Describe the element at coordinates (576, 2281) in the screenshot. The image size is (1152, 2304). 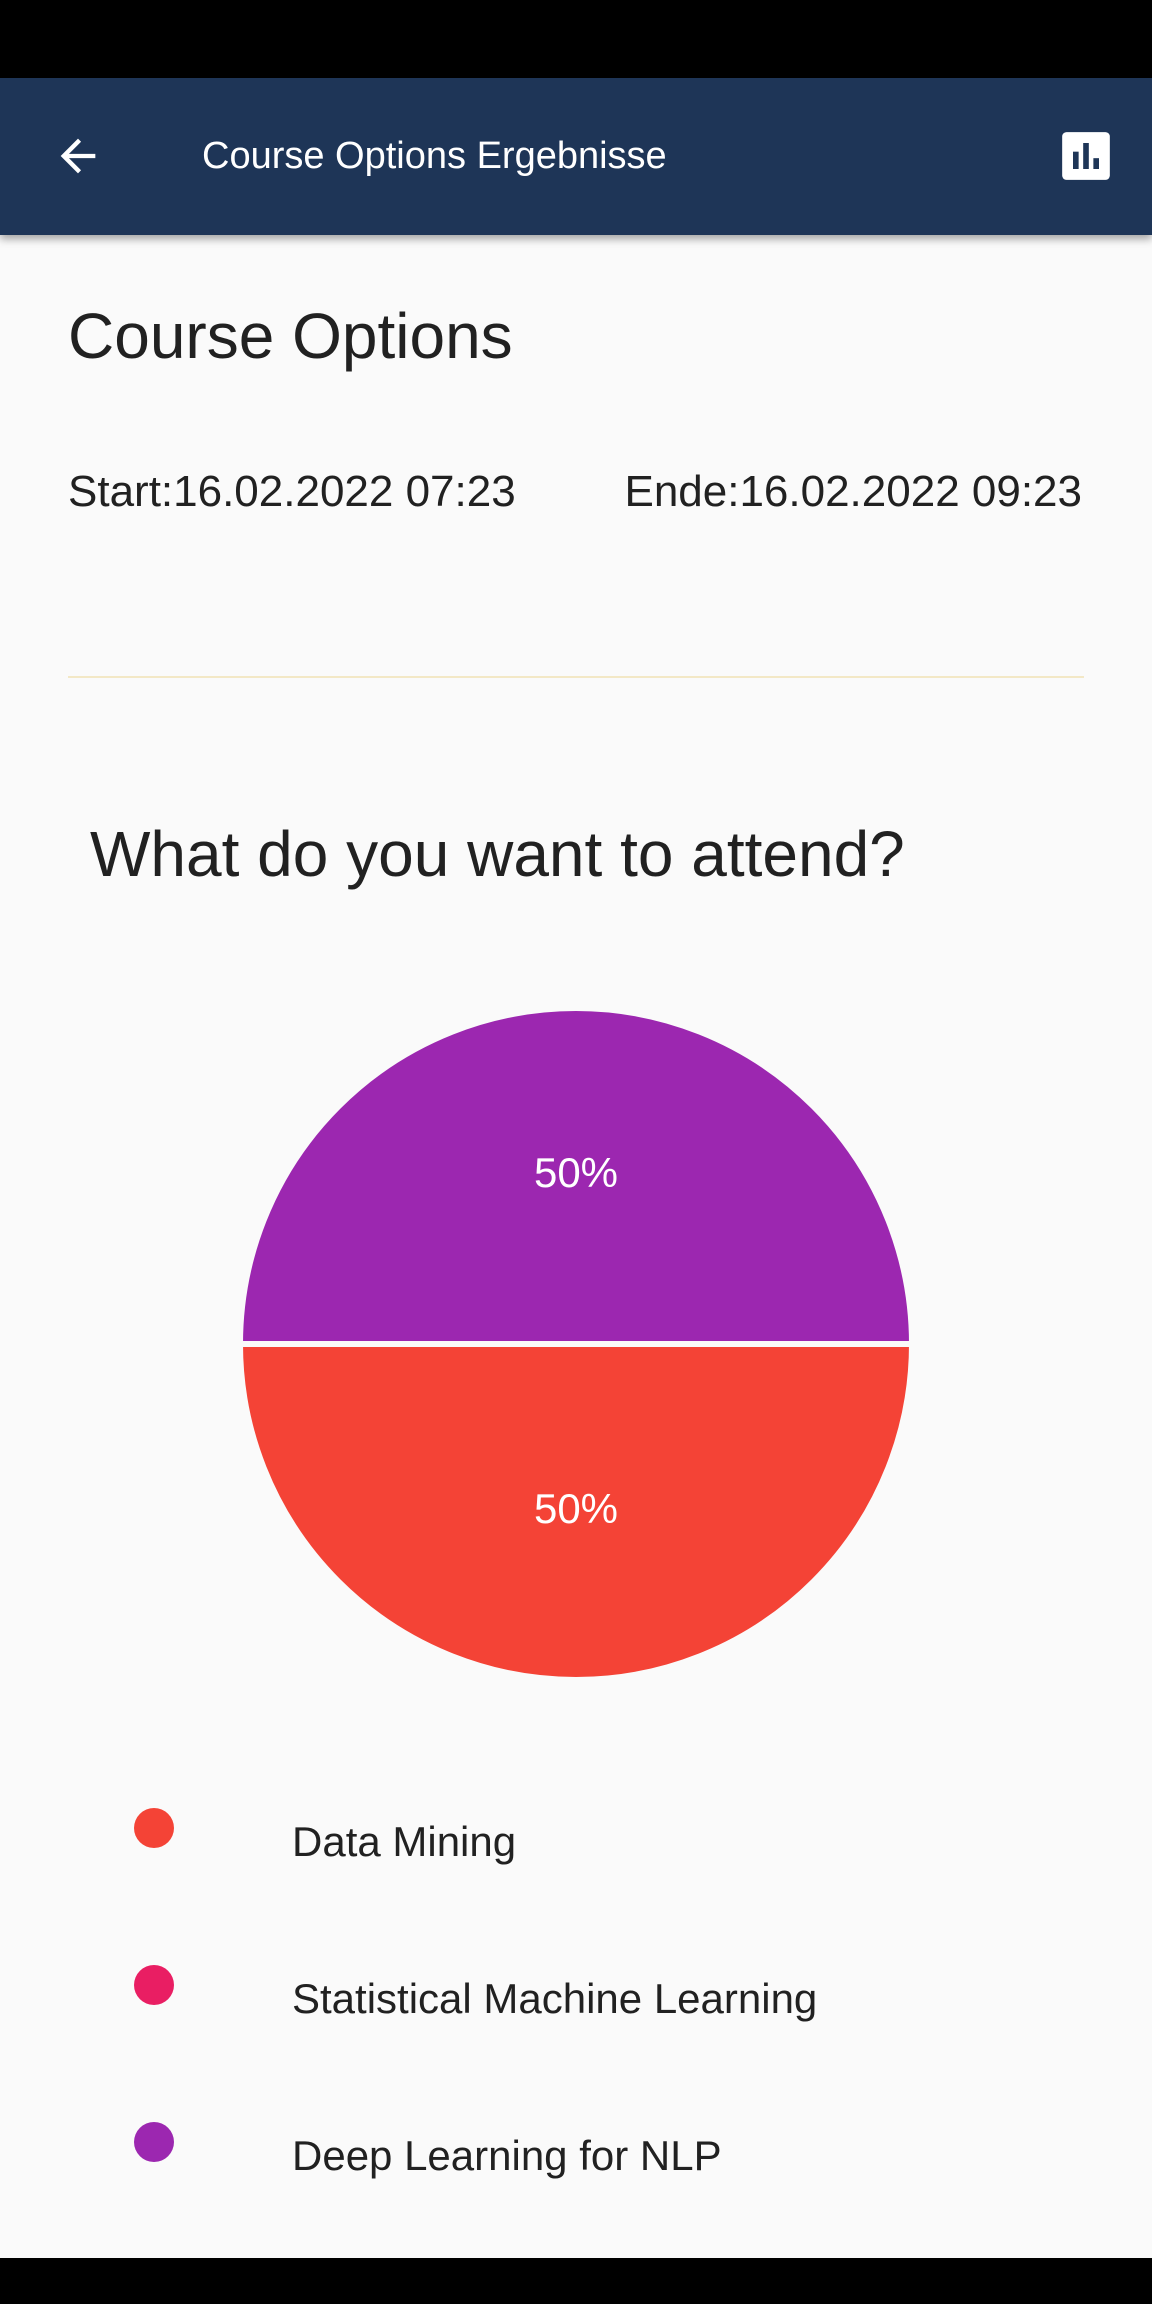
I see `navigation-bar` at that location.